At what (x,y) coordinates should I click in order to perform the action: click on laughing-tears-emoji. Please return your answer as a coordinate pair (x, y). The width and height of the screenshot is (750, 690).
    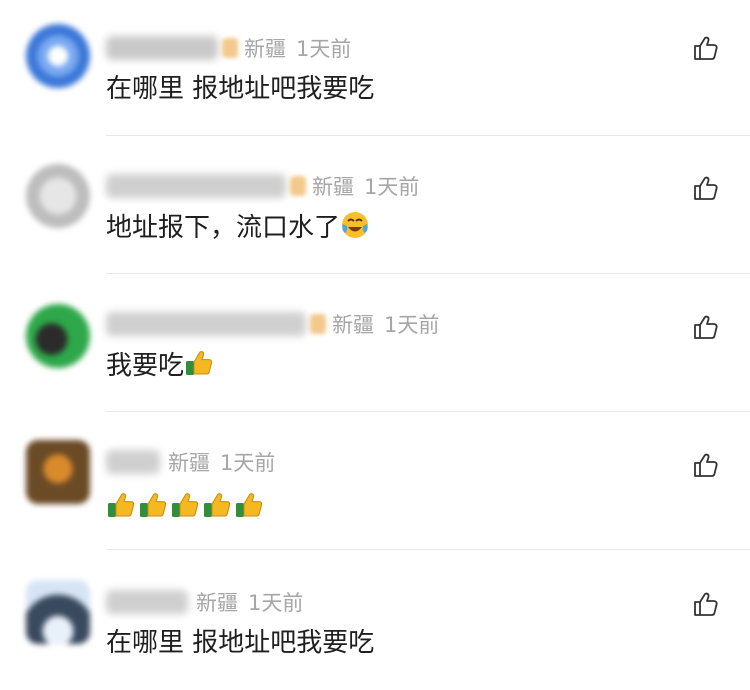
    Looking at the image, I should click on (355, 225).